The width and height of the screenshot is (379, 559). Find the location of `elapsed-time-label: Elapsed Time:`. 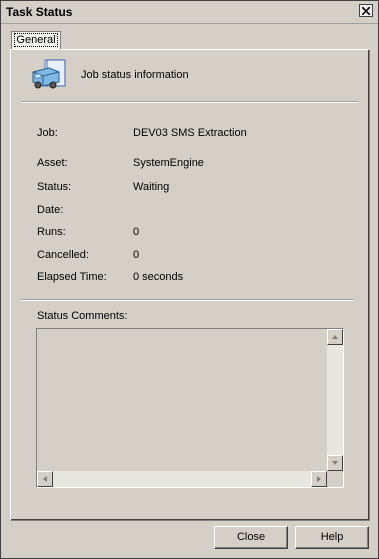

elapsed-time-label: Elapsed Time: is located at coordinates (72, 277).